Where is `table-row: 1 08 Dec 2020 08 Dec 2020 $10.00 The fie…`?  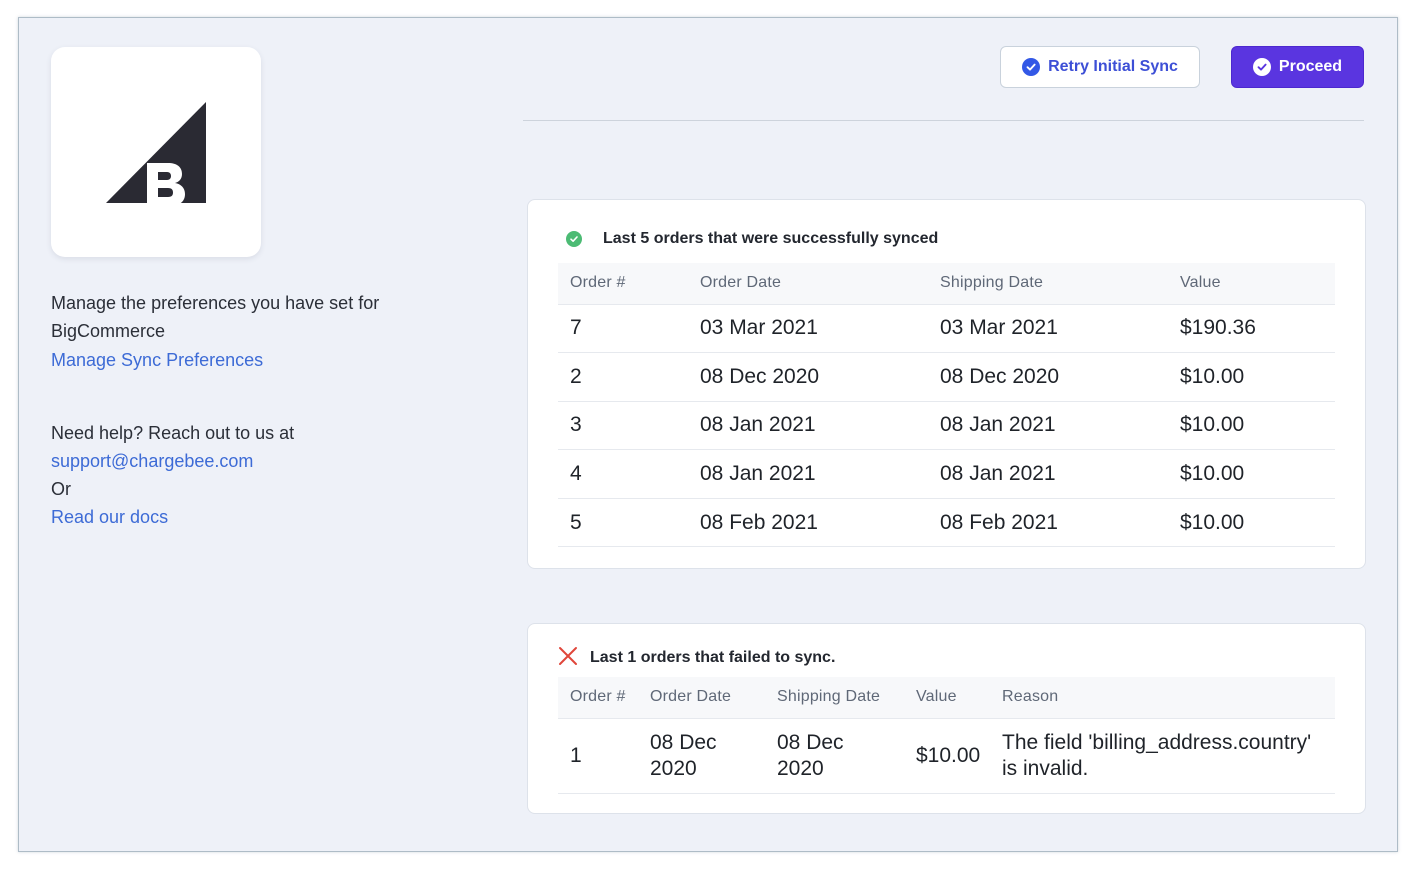 table-row: 1 08 Dec 2020 08 Dec 2020 $10.00 The fie… is located at coordinates (946, 756).